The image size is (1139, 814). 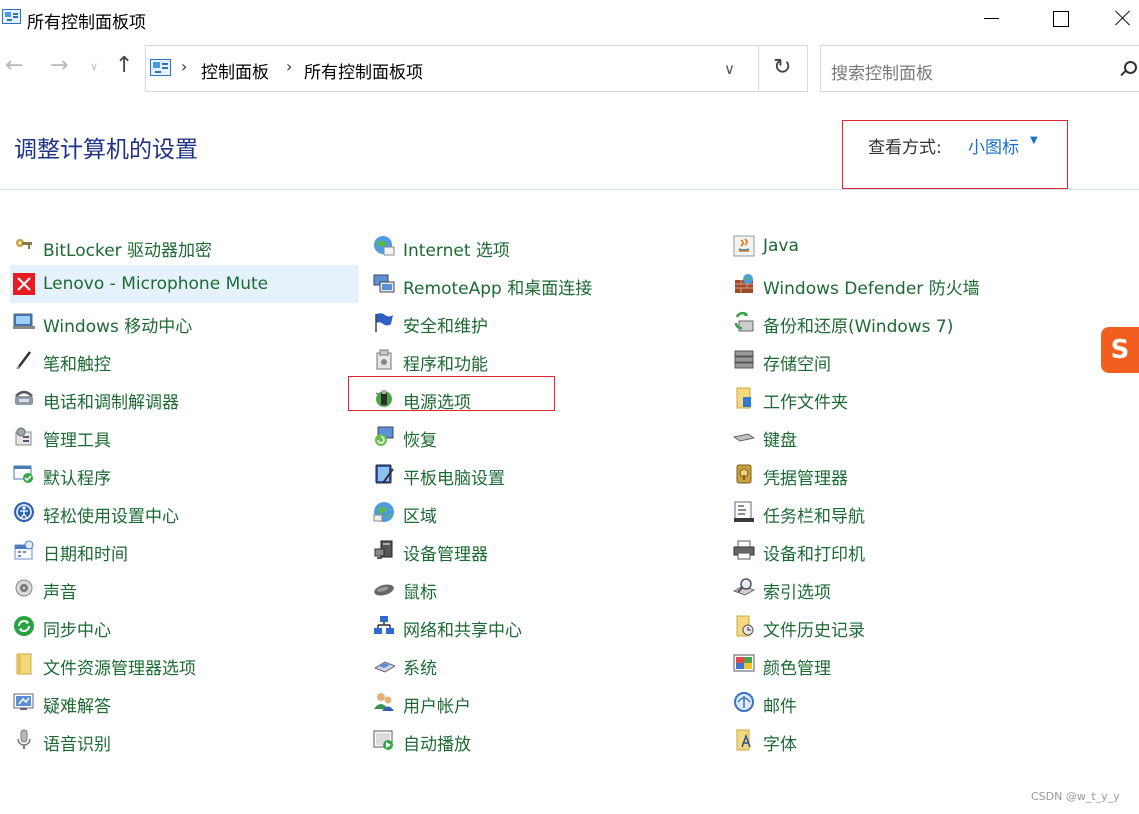 What do you see at coordinates (882, 74) in the screenshot?
I see `search-placeholder: 搜索控制面板` at bounding box center [882, 74].